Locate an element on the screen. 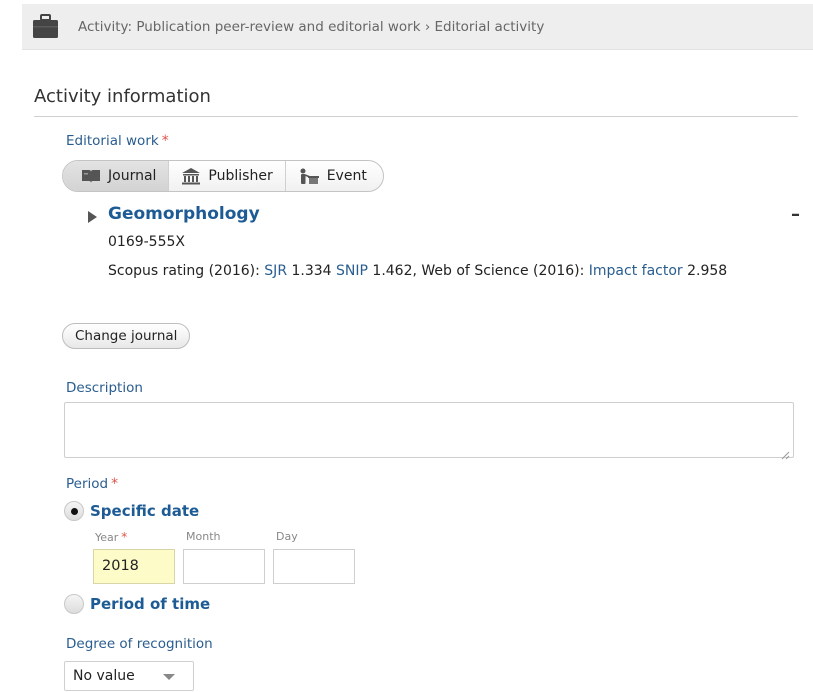 This screenshot has height=692, width=813. recognition-label: Degree of recognition is located at coordinates (139, 644).